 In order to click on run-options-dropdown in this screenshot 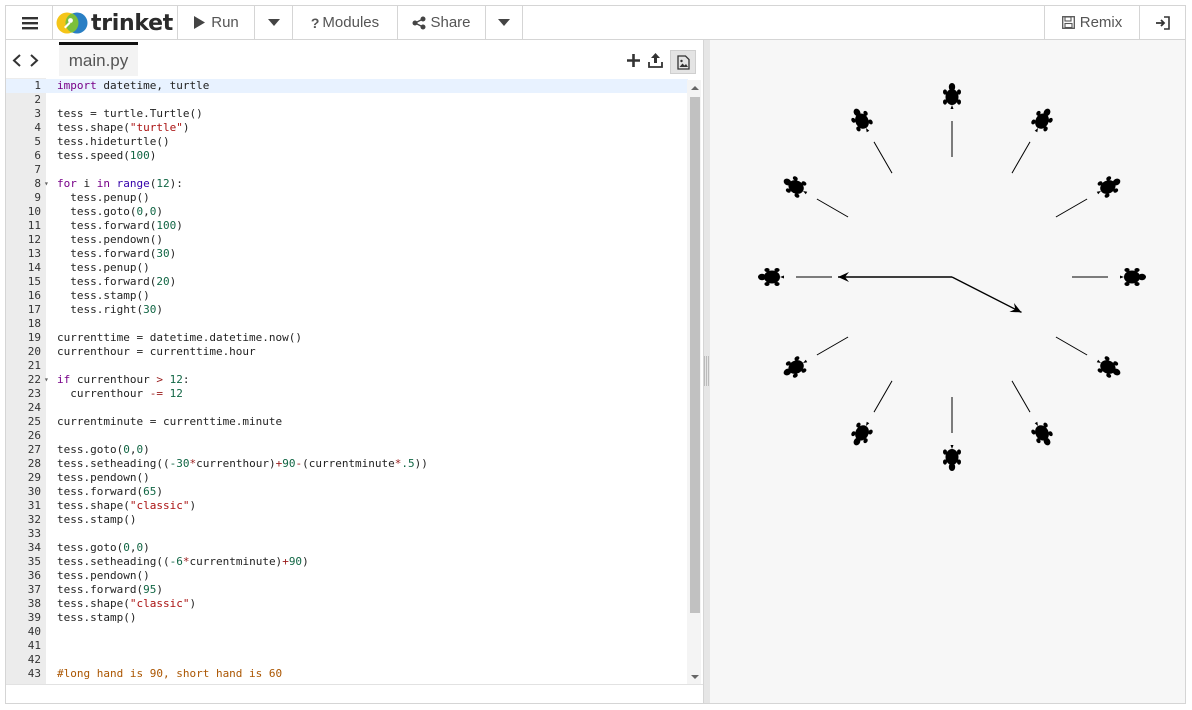, I will do `click(273, 22)`.